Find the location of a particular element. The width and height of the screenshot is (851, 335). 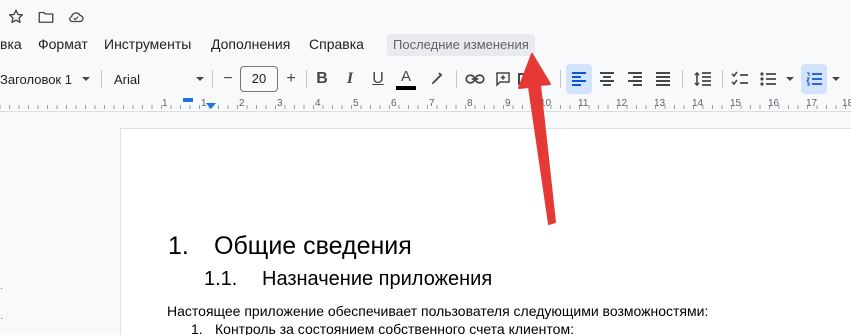

font-size-increase-button: + is located at coordinates (291, 79).